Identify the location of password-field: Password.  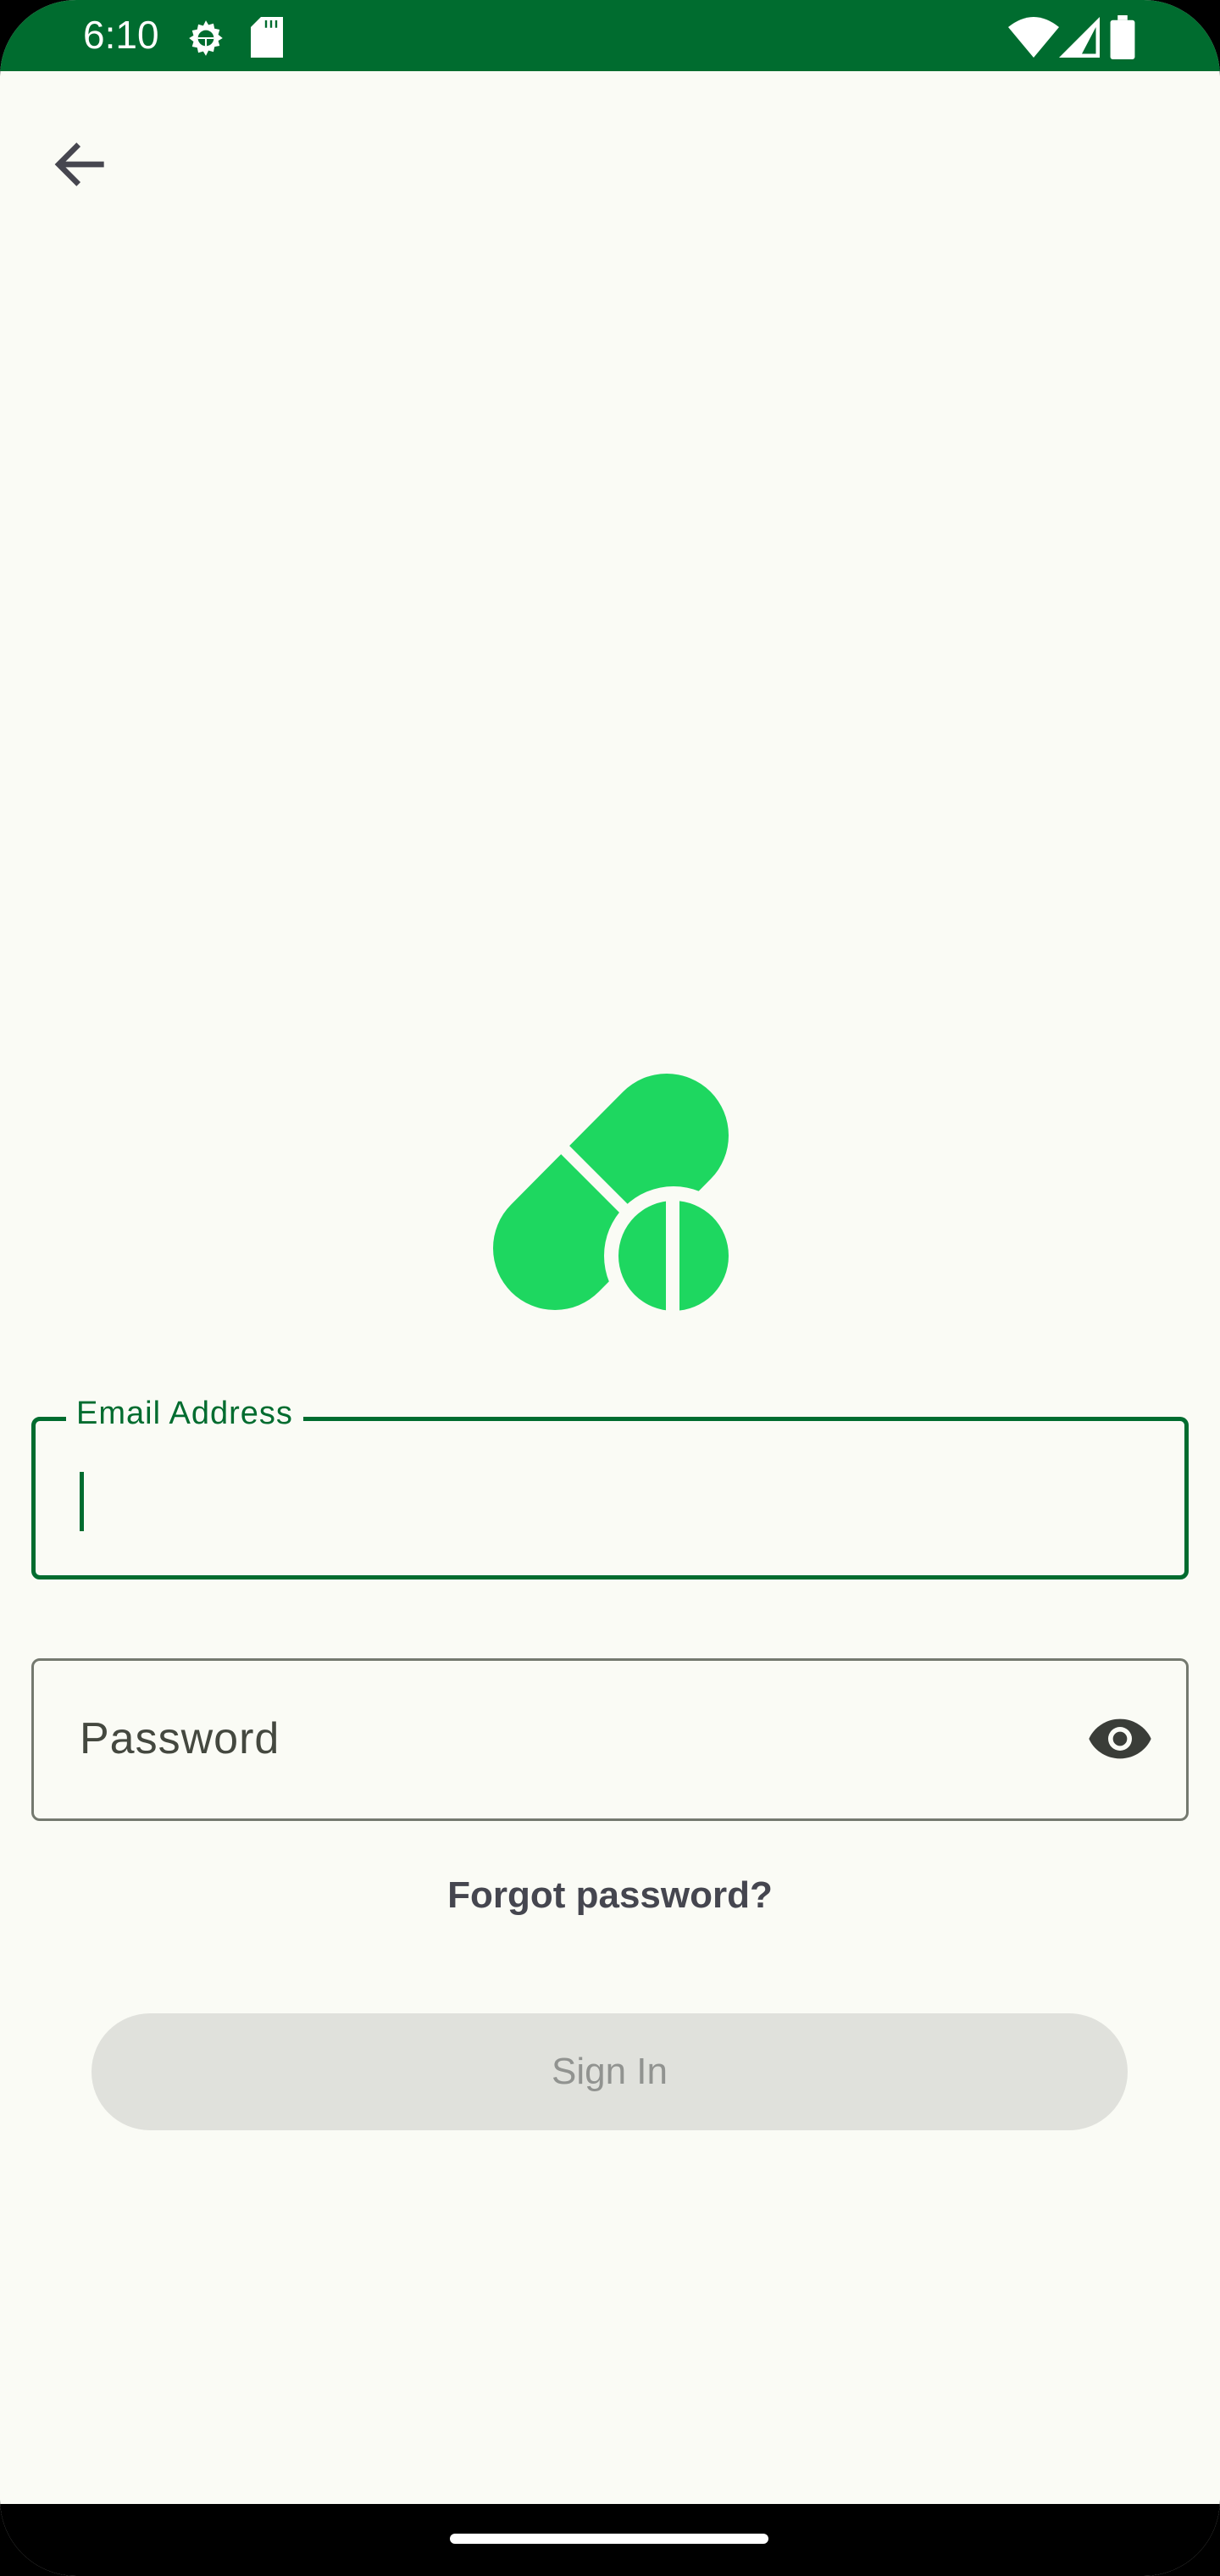
(610, 1740).